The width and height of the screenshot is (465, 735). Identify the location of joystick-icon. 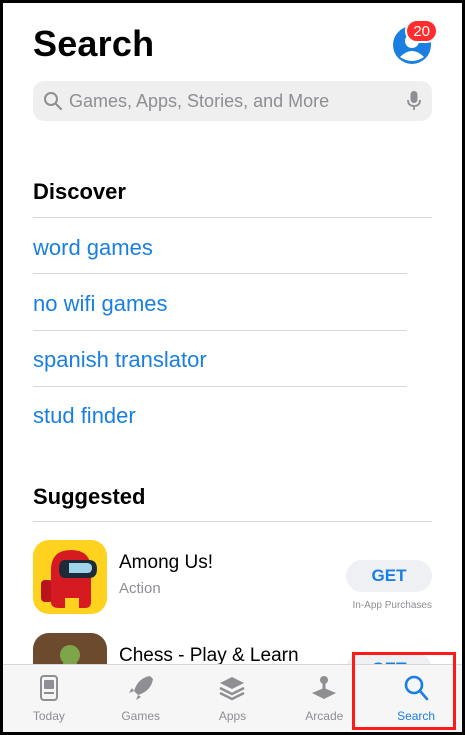
(324, 687).